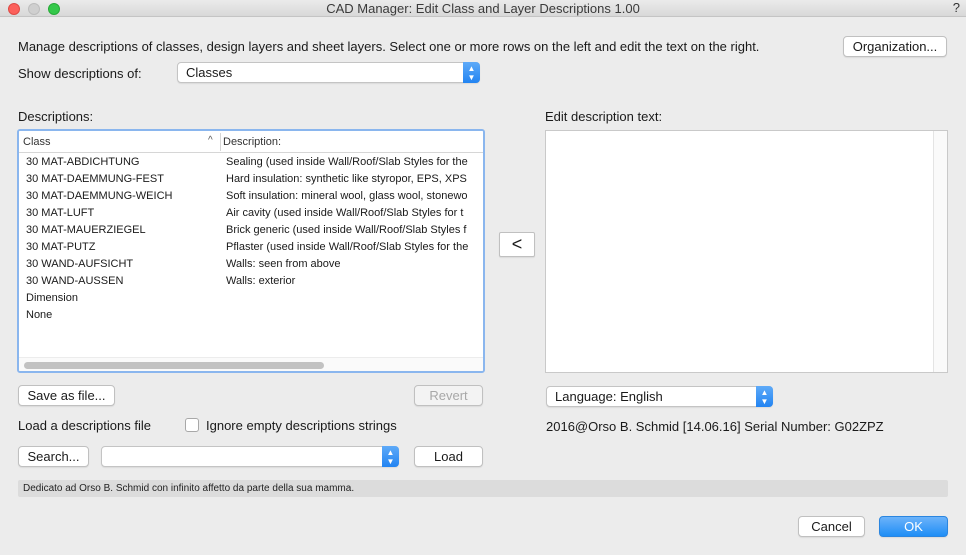 The width and height of the screenshot is (966, 555). Describe the element at coordinates (609, 396) in the screenshot. I see `language-value: Language: English` at that location.